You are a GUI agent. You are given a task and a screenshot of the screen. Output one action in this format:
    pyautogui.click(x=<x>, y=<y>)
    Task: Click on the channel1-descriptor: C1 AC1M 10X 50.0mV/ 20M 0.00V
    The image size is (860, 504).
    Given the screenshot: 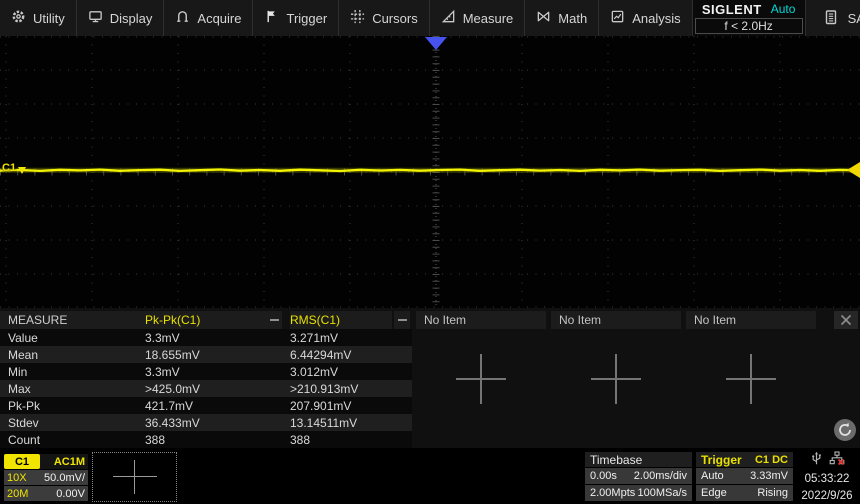 What is the action you would take?
    pyautogui.click(x=46, y=477)
    